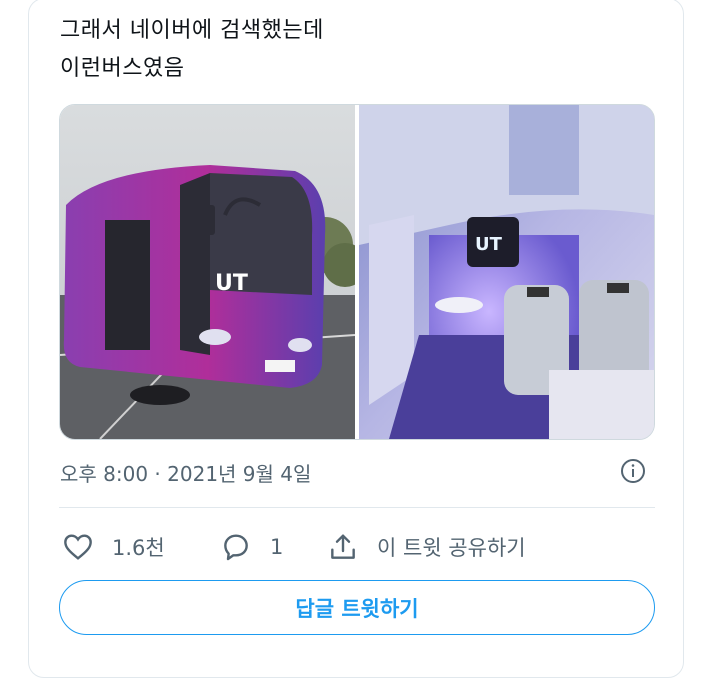  What do you see at coordinates (138, 548) in the screenshot?
I see `like-count: 1.6천` at bounding box center [138, 548].